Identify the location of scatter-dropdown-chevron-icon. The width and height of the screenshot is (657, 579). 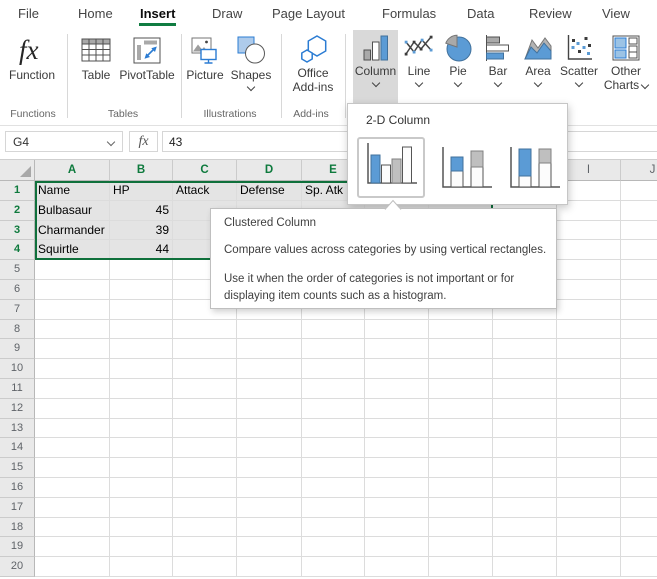
(579, 83).